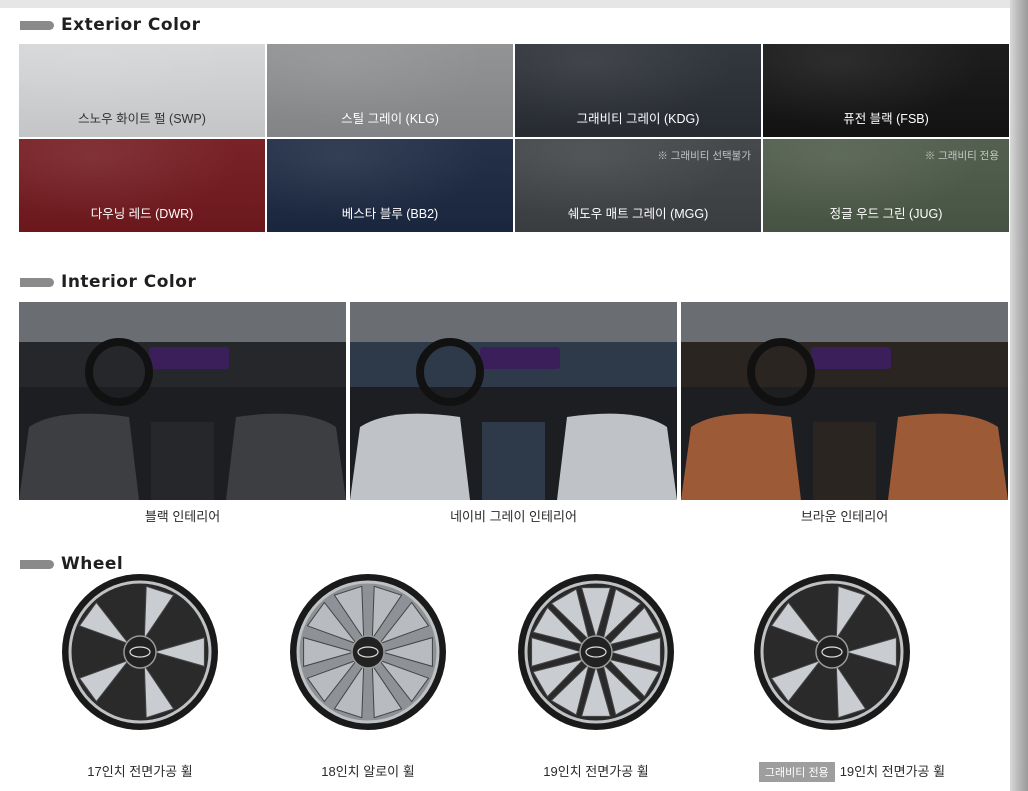 The height and width of the screenshot is (791, 1028). Describe the element at coordinates (638, 185) in the screenshot. I see `color-swatch-mgg: ※ 그래비티 선택불가 쉐도우 매트 그레이 (MGG)` at that location.